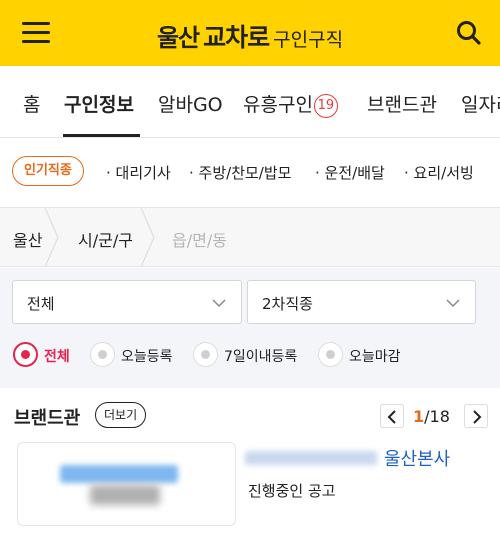 The image size is (500, 552). Describe the element at coordinates (287, 304) in the screenshot. I see `select-value: 2차직종` at that location.